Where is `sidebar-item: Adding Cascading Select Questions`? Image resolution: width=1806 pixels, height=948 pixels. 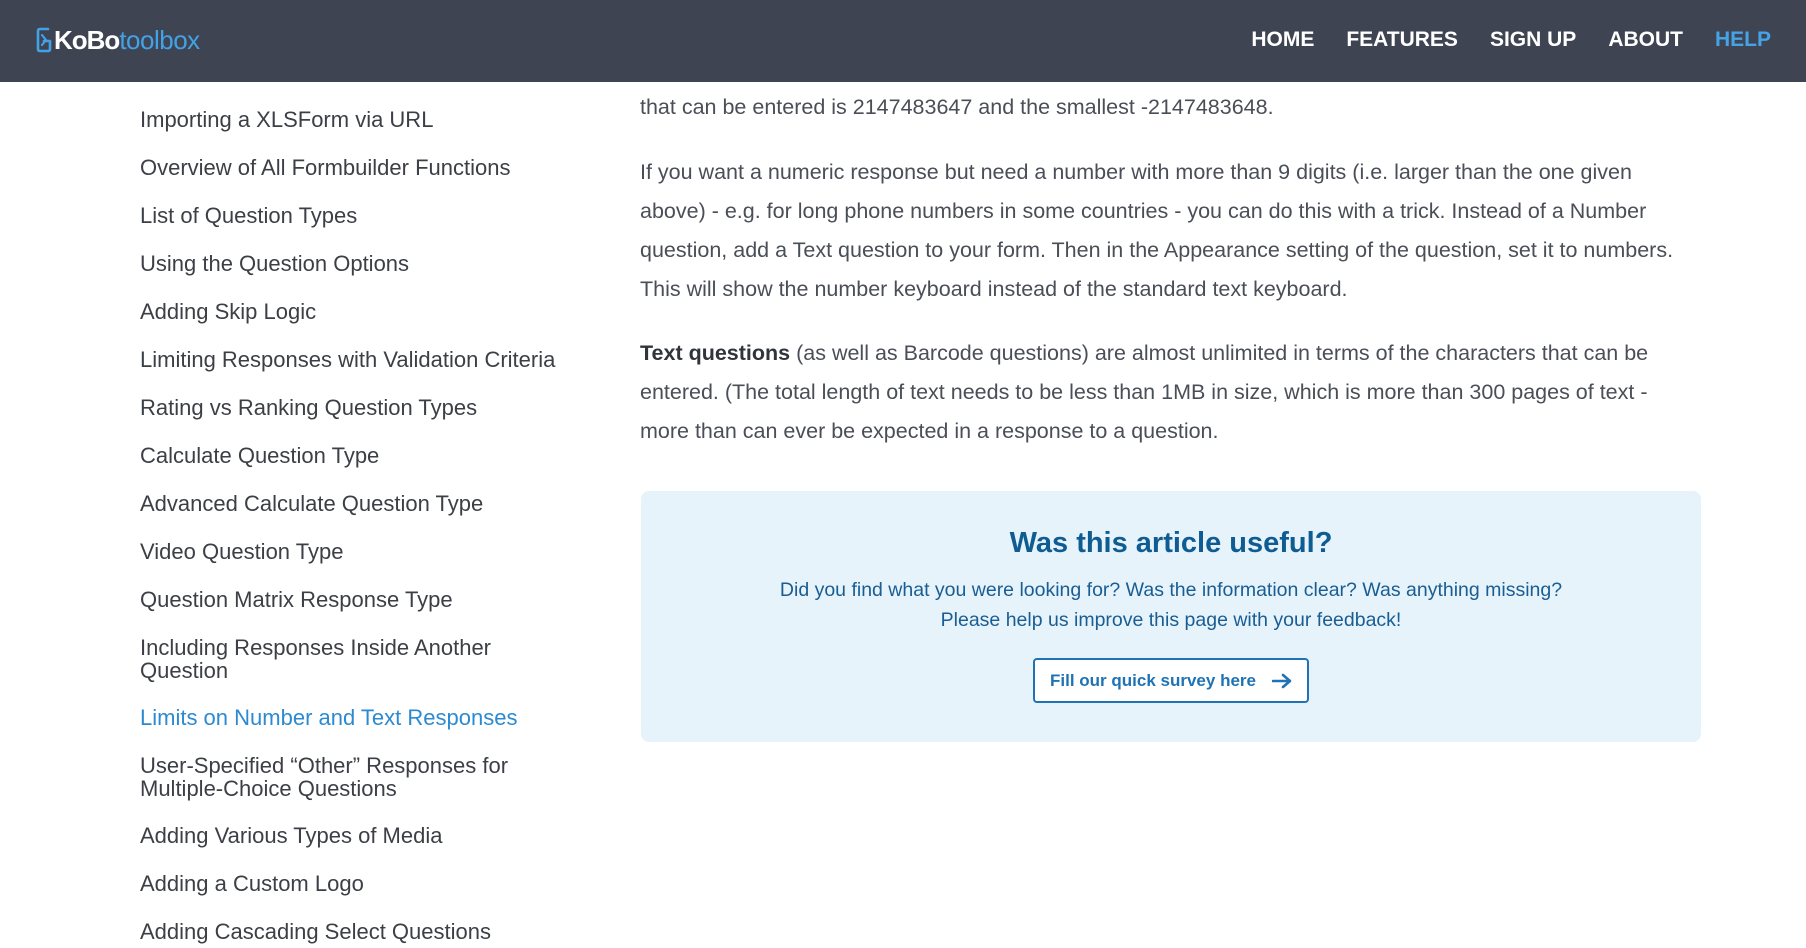
sidebar-item: Adding Cascading Select Questions is located at coordinates (360, 931).